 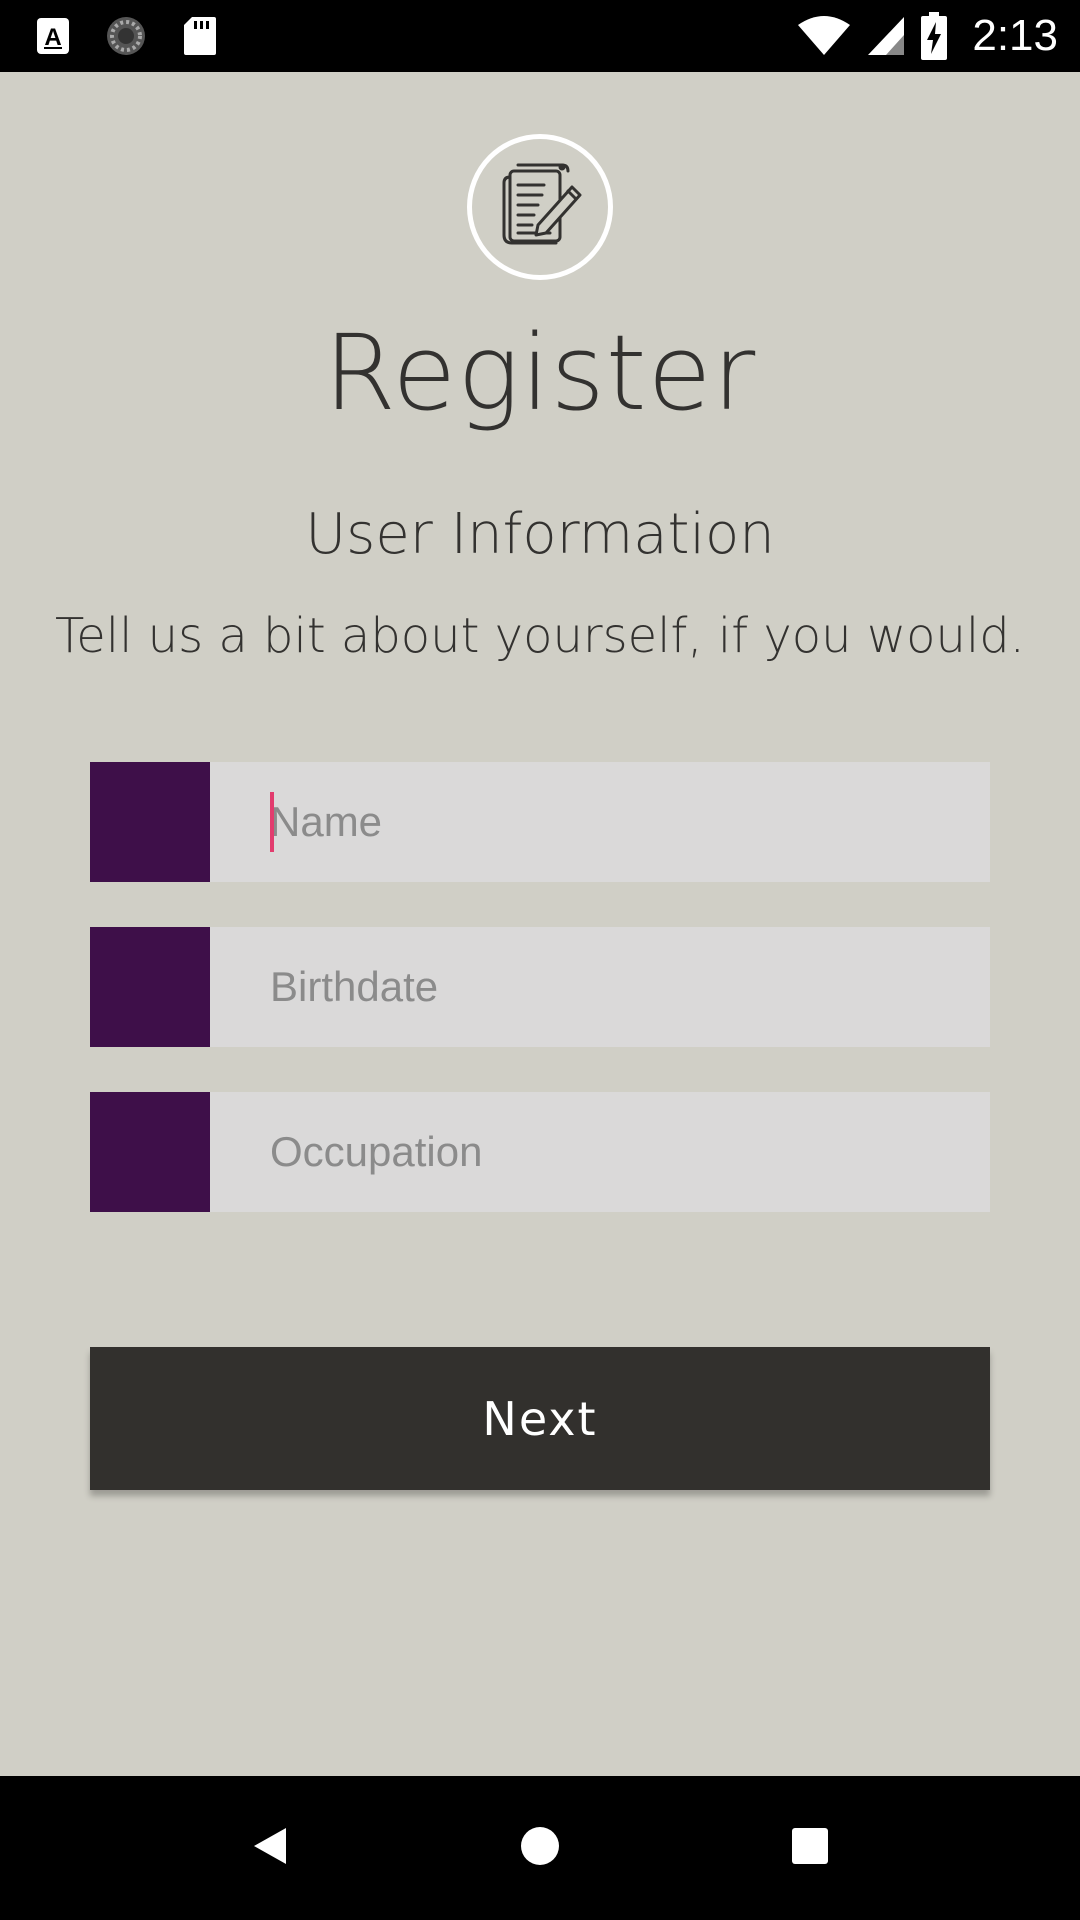 I want to click on page-title: Register, so click(x=540, y=373).